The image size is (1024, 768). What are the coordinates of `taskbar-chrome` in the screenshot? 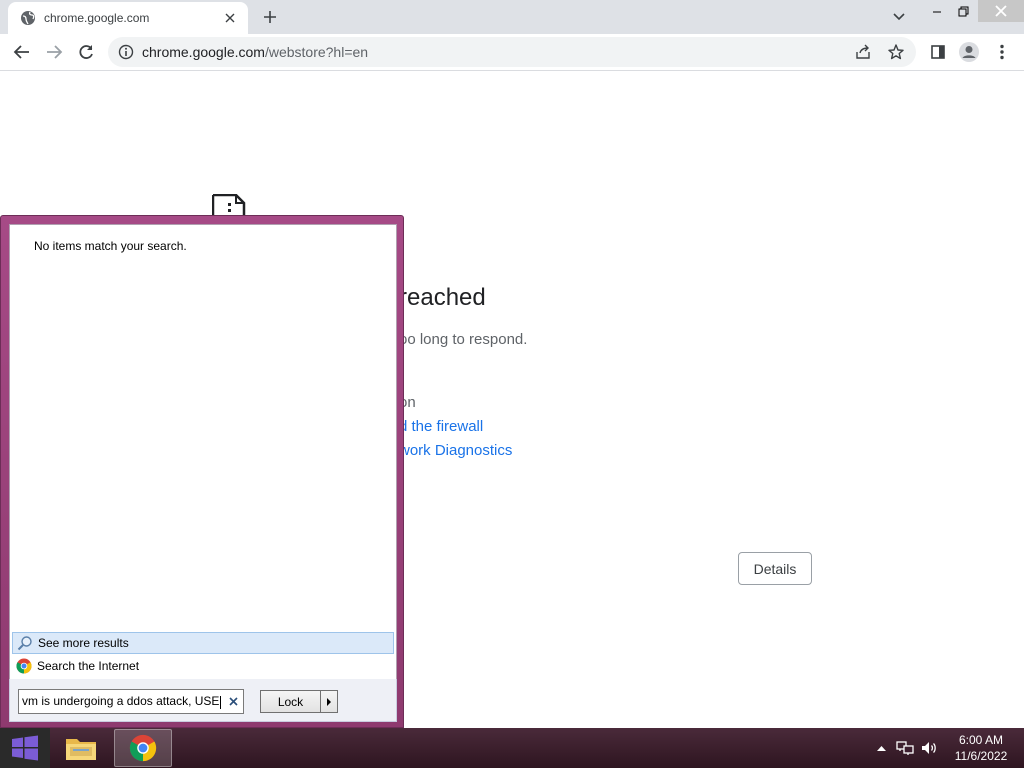 It's located at (143, 748).